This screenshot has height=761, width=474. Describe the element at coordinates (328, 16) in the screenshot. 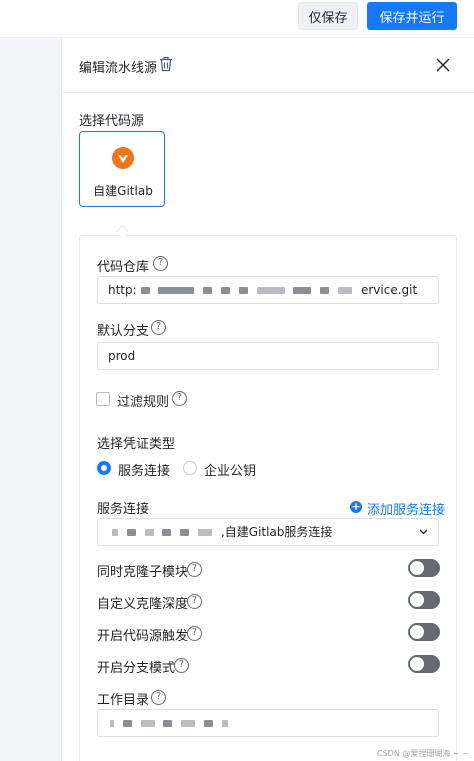

I see `save-only-button: 仅保存` at that location.